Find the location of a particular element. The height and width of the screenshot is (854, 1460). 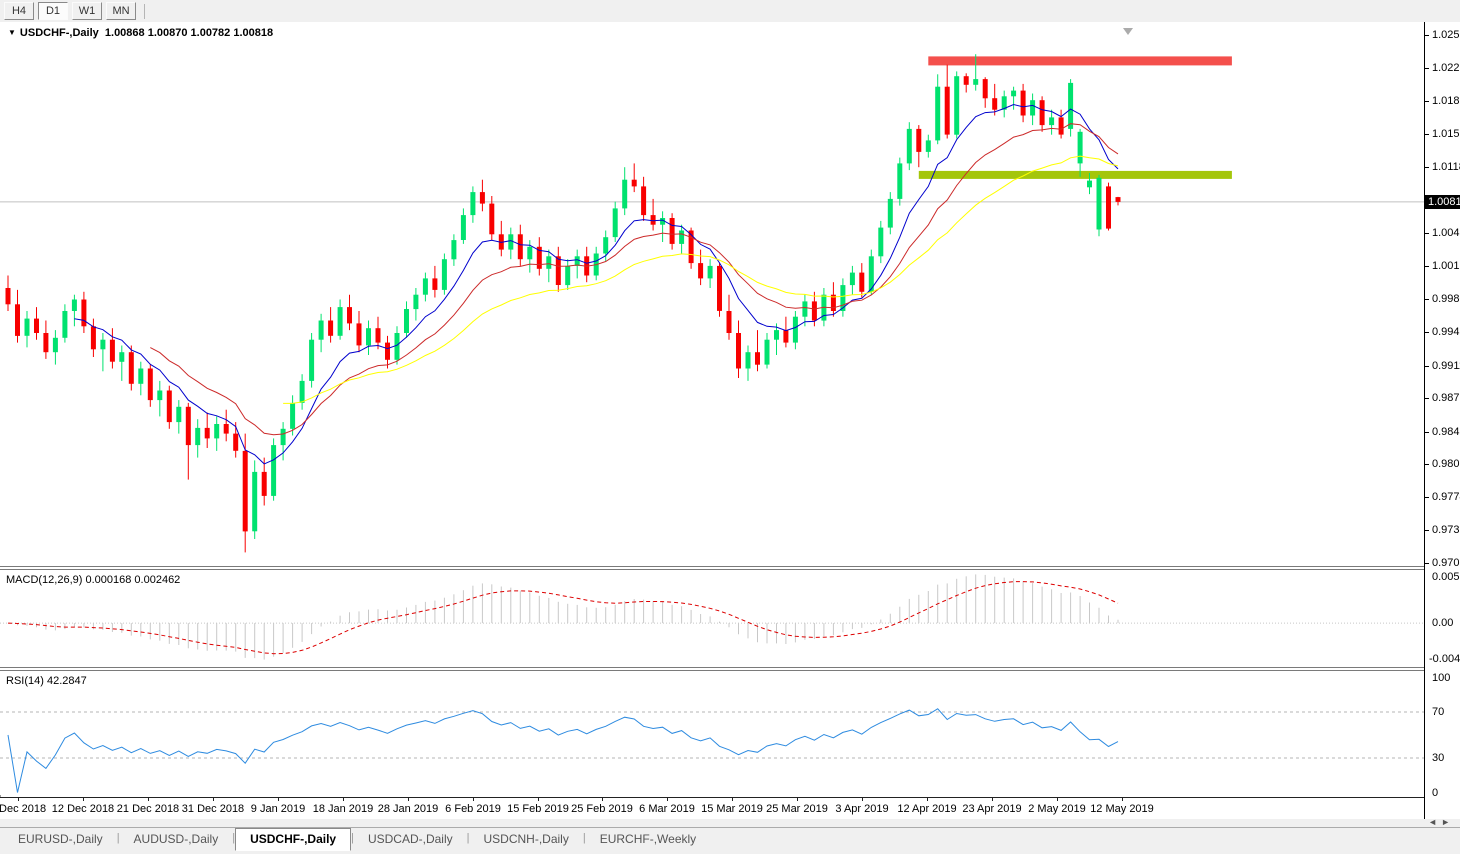

resistance-line is located at coordinates (1080, 61).